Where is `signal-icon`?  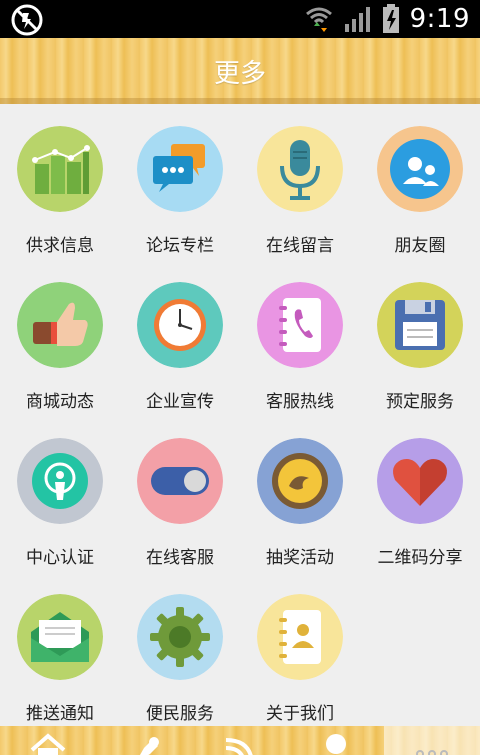
signal-icon is located at coordinates (357, 19).